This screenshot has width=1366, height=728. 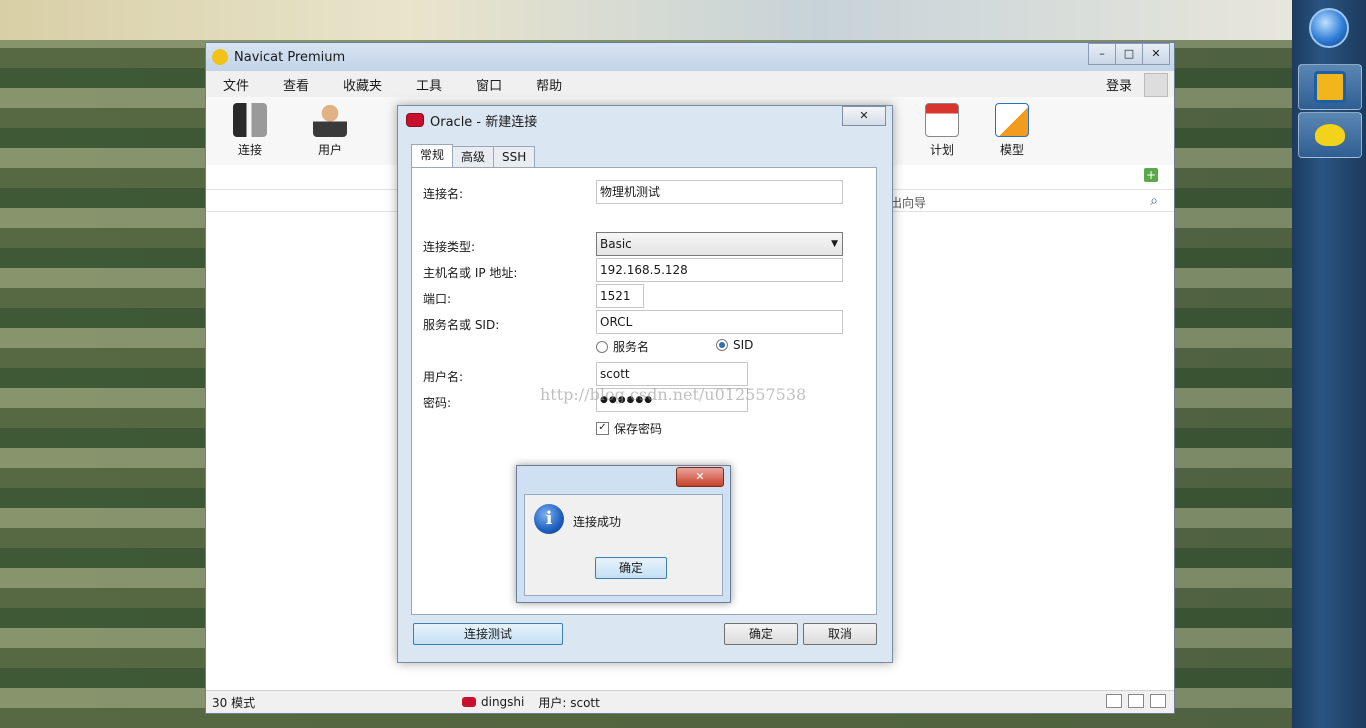 What do you see at coordinates (290, 57) in the screenshot?
I see `app-title: Navicat Premium` at bounding box center [290, 57].